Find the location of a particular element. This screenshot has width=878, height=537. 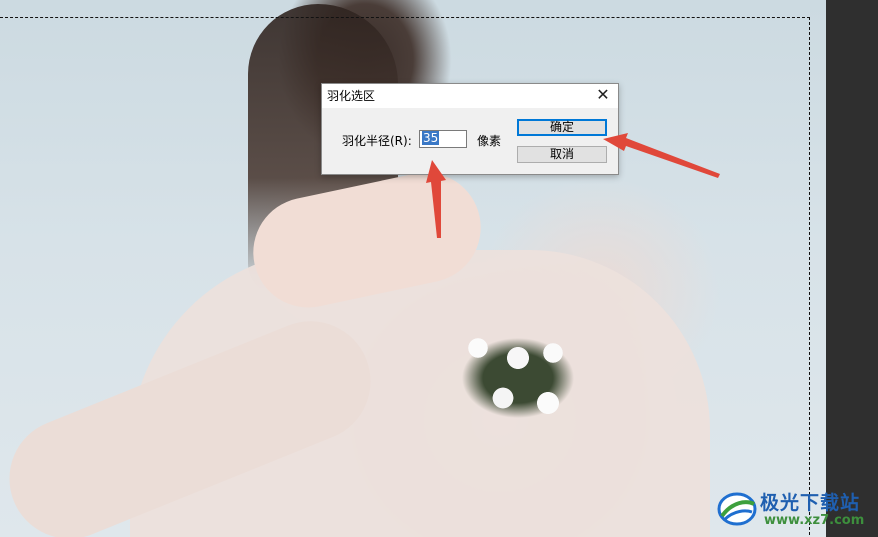

dialog-title: 羽化选区 is located at coordinates (351, 96).